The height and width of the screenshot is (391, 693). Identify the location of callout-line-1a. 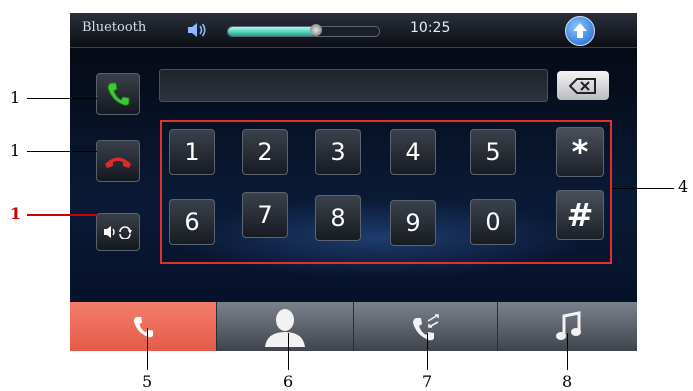
(62, 98).